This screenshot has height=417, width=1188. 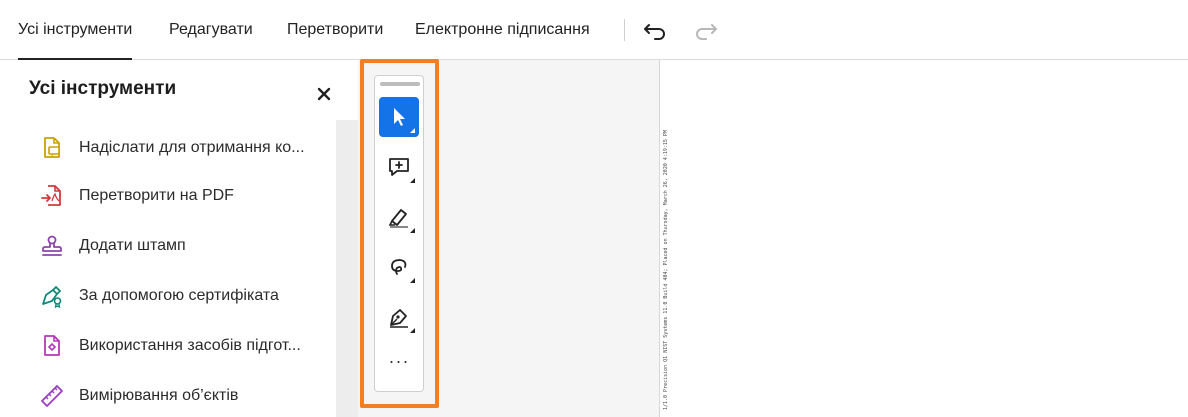 What do you see at coordinates (52, 346) in the screenshot?
I see `prepare-form-icon` at bounding box center [52, 346].